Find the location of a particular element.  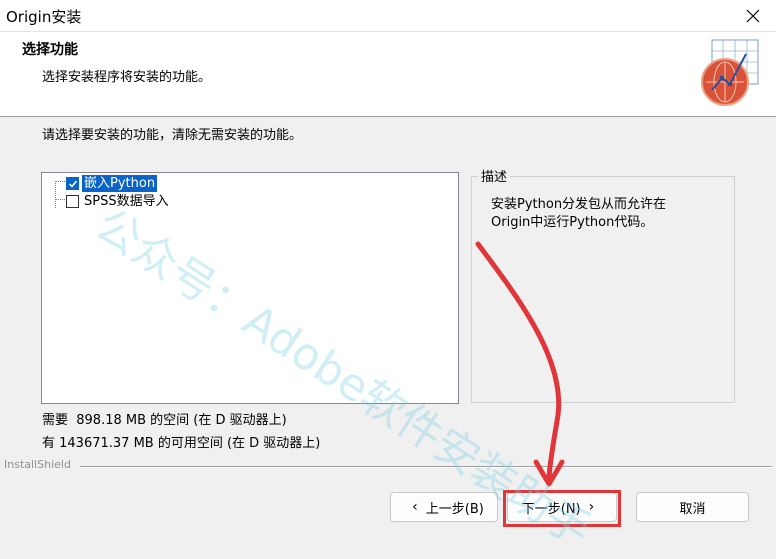

cancel-button-label: 取消 is located at coordinates (692, 509).